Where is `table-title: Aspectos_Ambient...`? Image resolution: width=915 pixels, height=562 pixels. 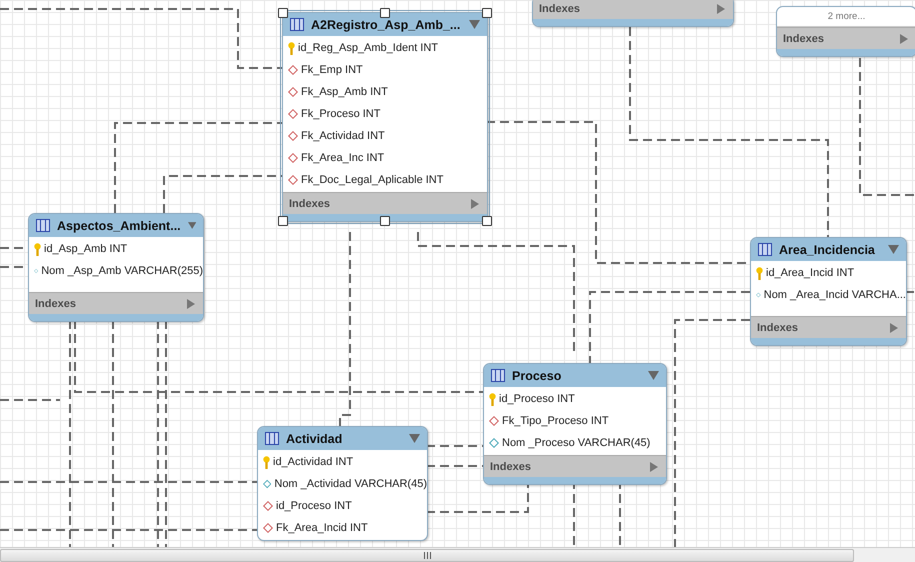 table-title: Aspectos_Ambient... is located at coordinates (119, 225).